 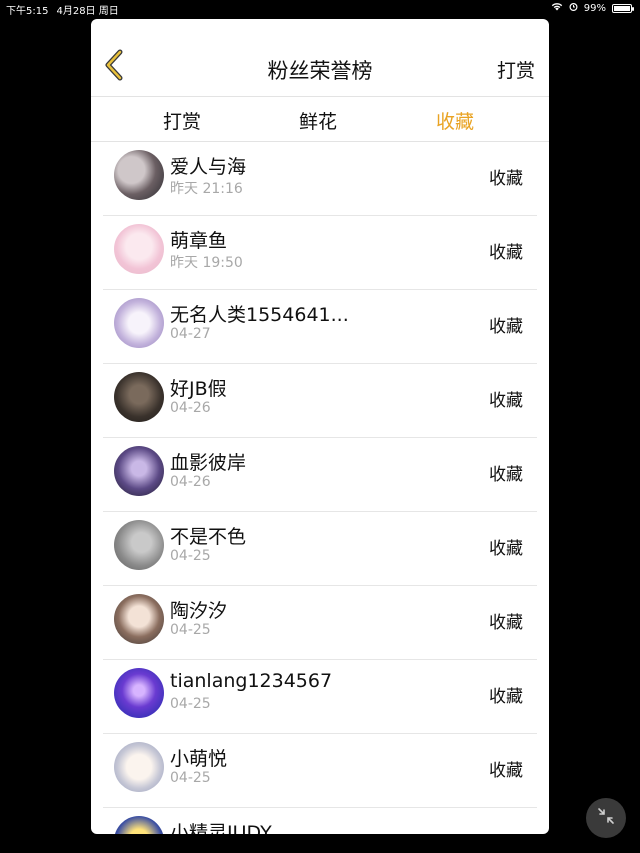 I want to click on battery-icon, so click(x=623, y=8).